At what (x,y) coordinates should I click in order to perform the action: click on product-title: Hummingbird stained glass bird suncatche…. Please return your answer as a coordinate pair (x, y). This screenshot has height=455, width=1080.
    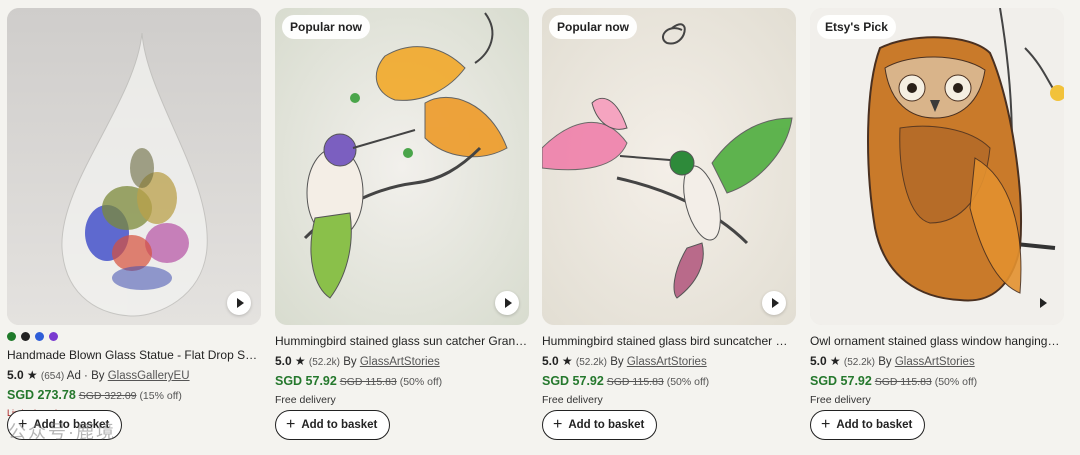
    Looking at the image, I should click on (669, 341).